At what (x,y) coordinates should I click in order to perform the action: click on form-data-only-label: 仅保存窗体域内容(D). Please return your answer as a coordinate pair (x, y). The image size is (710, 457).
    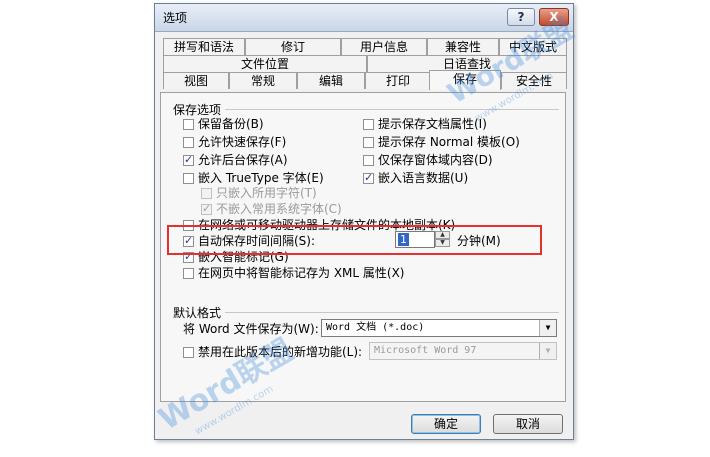
    Looking at the image, I should click on (435, 160).